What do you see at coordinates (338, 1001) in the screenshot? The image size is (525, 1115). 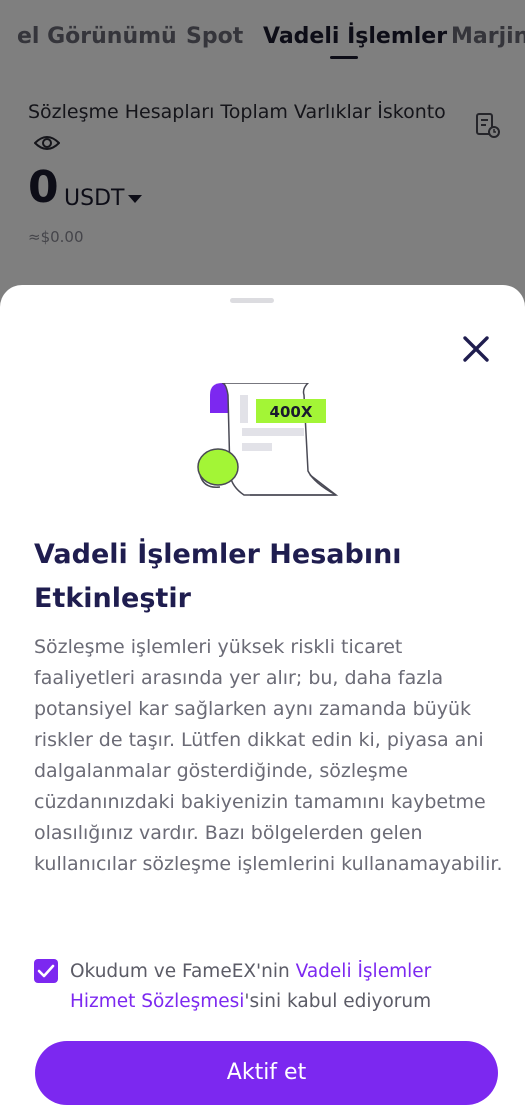 I see `agreement-suffix: 'sini kabul ediyorum` at bounding box center [338, 1001].